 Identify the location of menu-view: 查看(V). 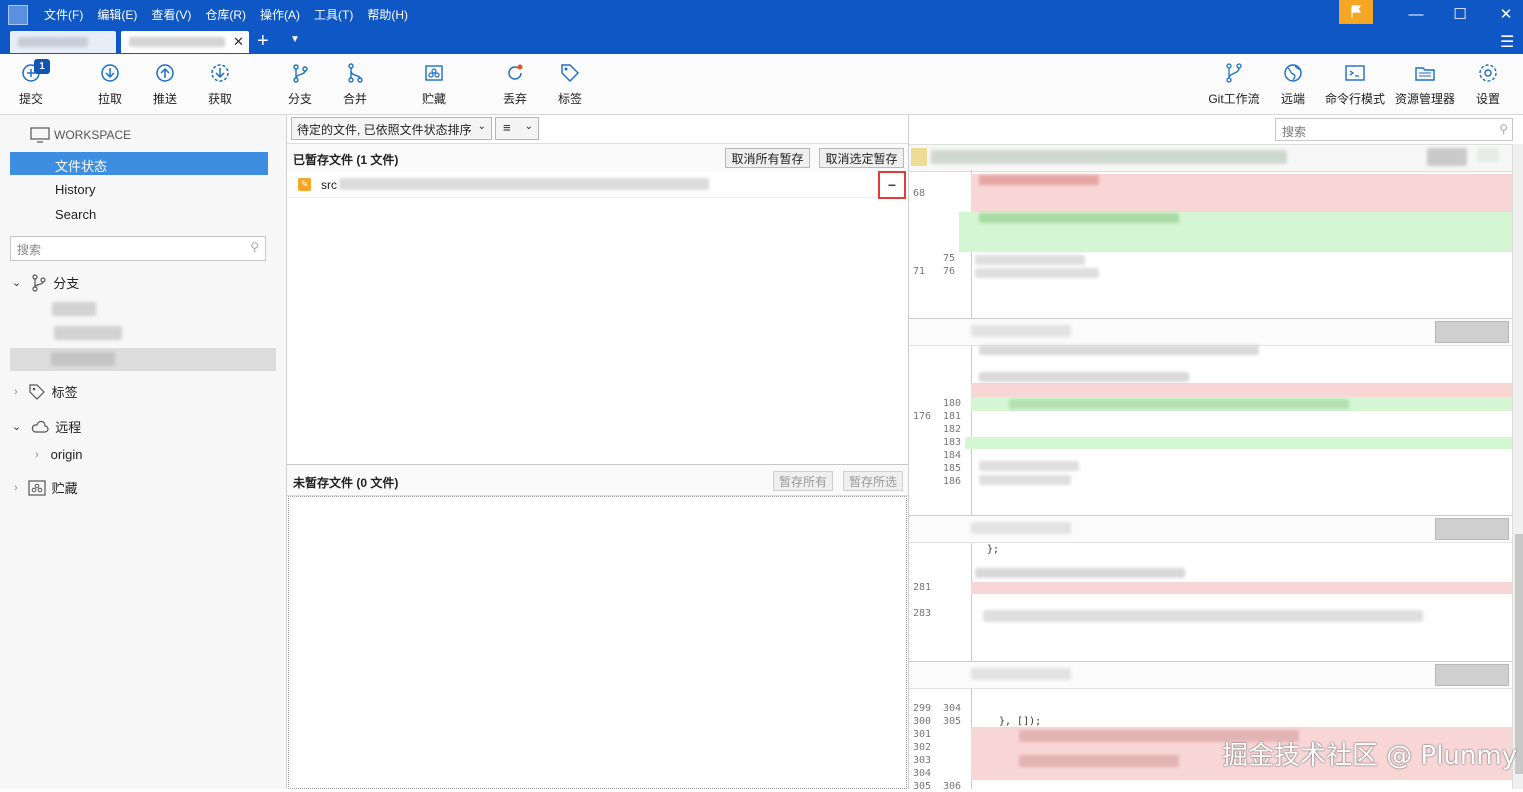
(171, 14).